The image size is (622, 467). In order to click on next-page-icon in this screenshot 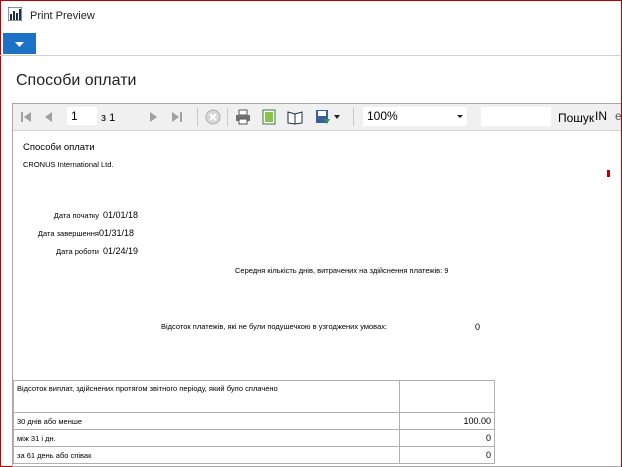, I will do `click(153, 117)`.